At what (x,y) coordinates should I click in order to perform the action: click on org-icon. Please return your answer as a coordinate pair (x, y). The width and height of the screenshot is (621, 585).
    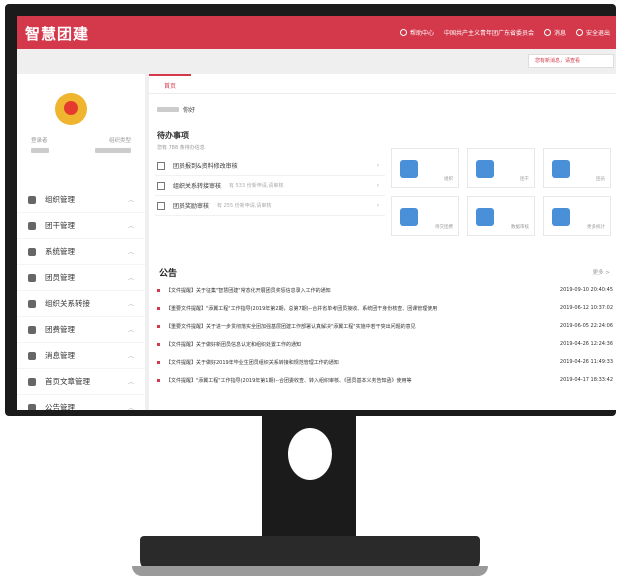
    Looking at the image, I should click on (32, 199).